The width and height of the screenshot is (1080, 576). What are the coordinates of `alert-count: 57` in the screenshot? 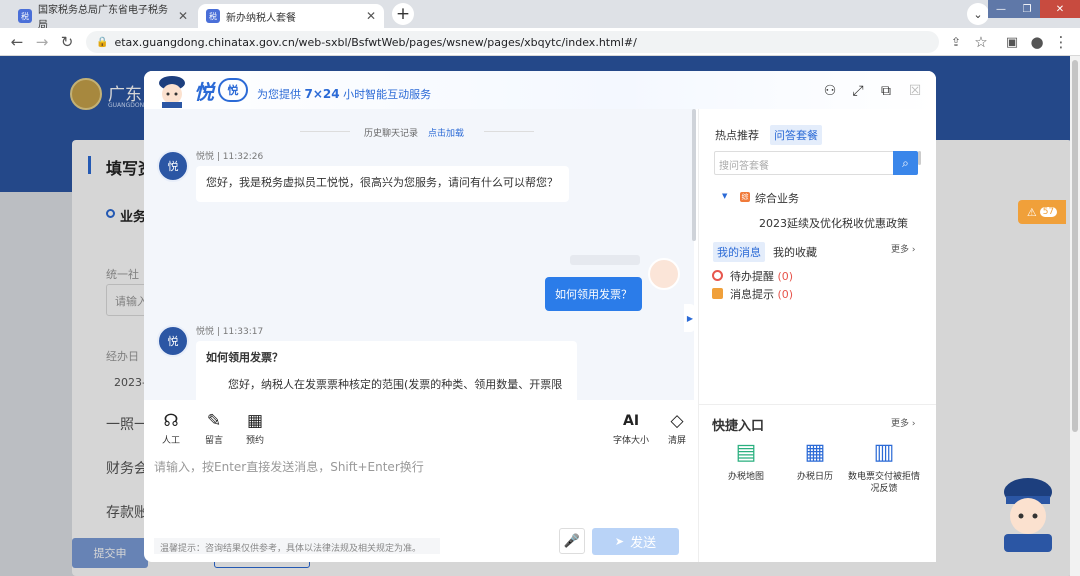 It's located at (1048, 212).